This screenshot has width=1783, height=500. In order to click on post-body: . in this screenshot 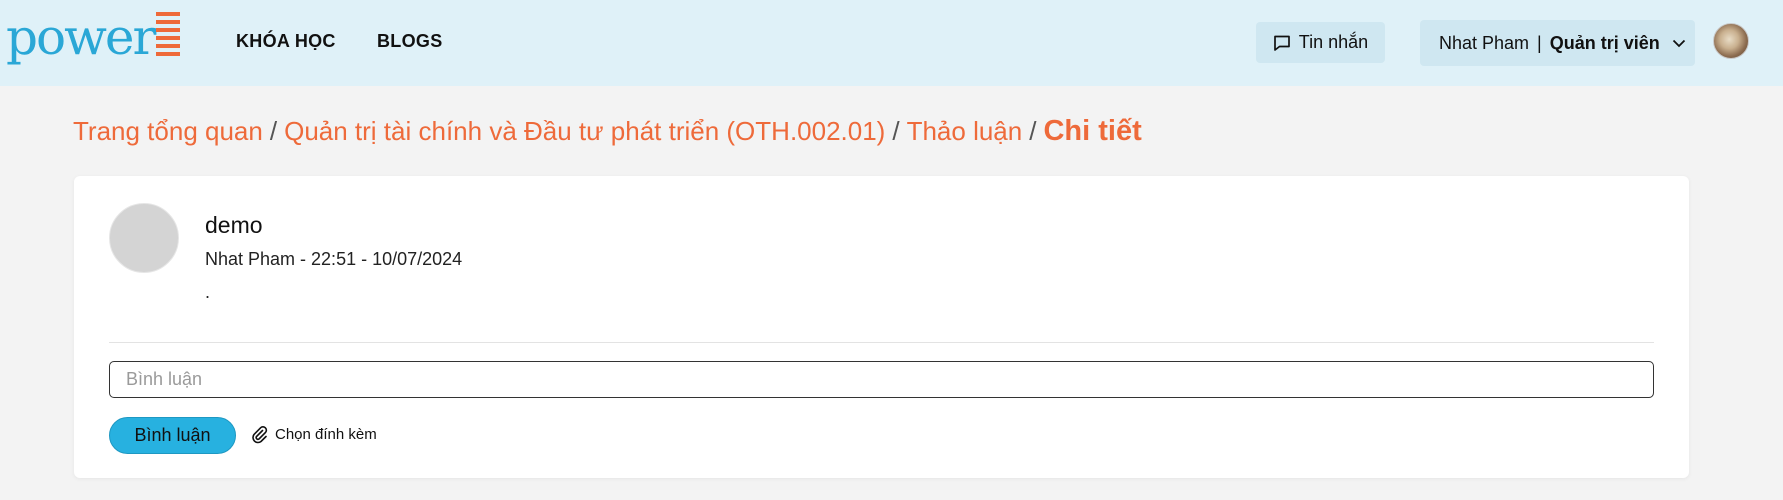, I will do `click(208, 292)`.